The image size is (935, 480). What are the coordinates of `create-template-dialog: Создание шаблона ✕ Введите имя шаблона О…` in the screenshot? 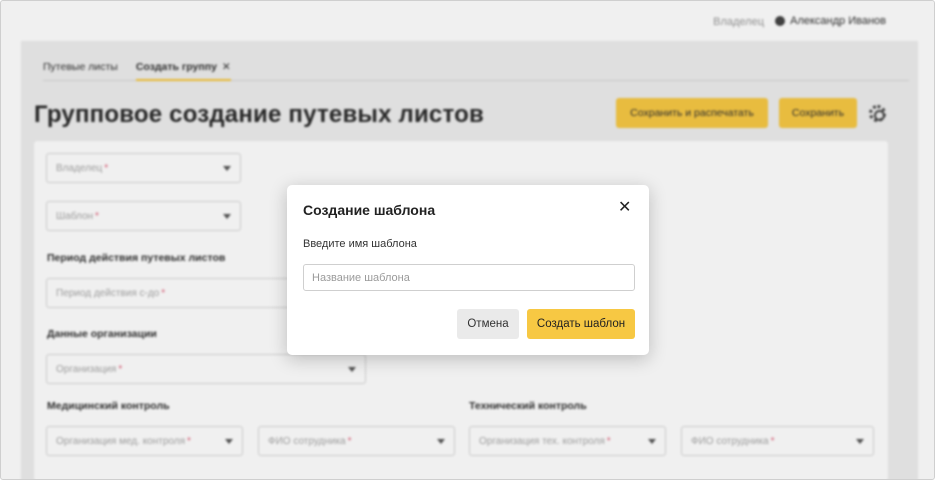 It's located at (468, 270).